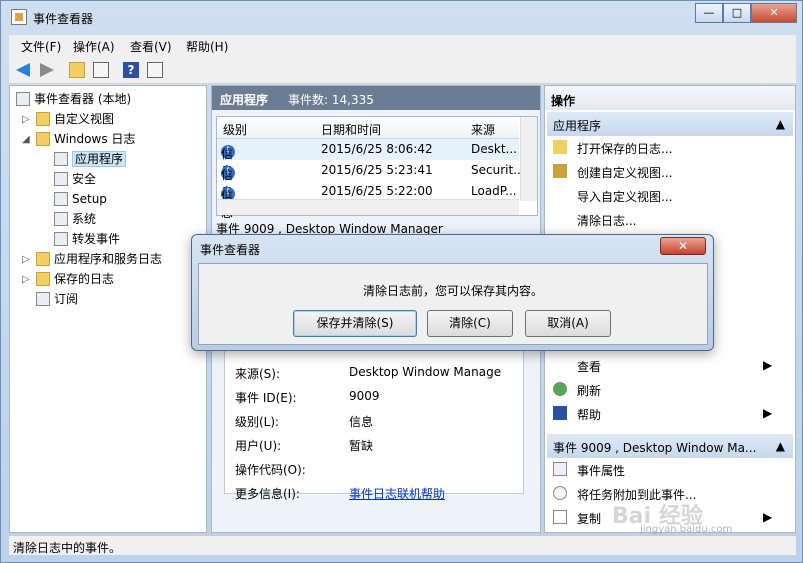 The width and height of the screenshot is (803, 563). Describe the element at coordinates (560, 171) in the screenshot. I see `filter-icon` at that location.